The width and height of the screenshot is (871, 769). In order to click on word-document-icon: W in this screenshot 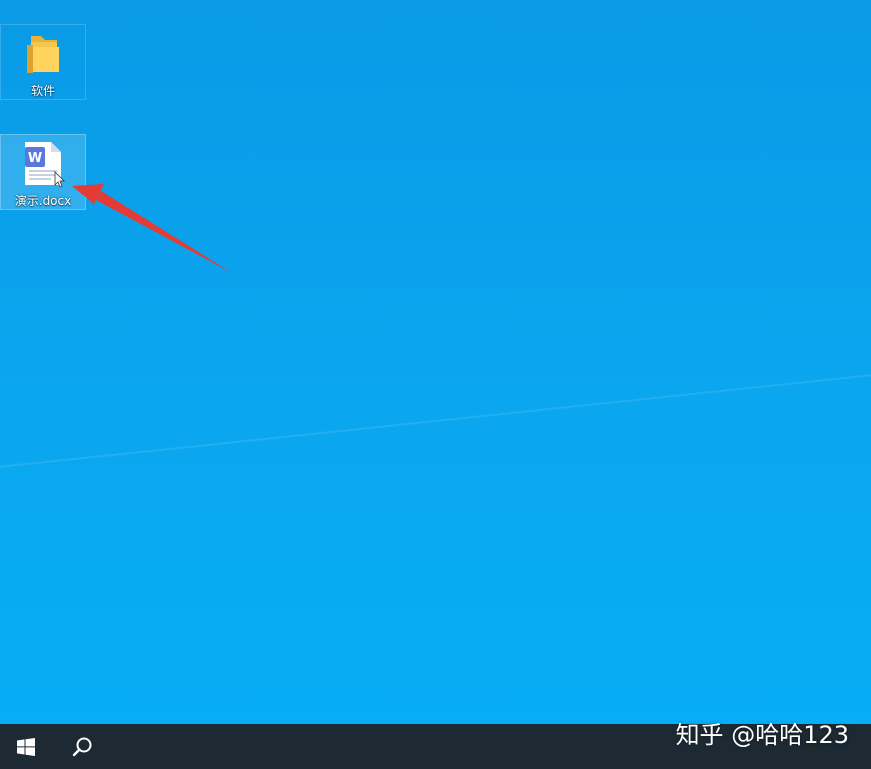, I will do `click(45, 164)`.